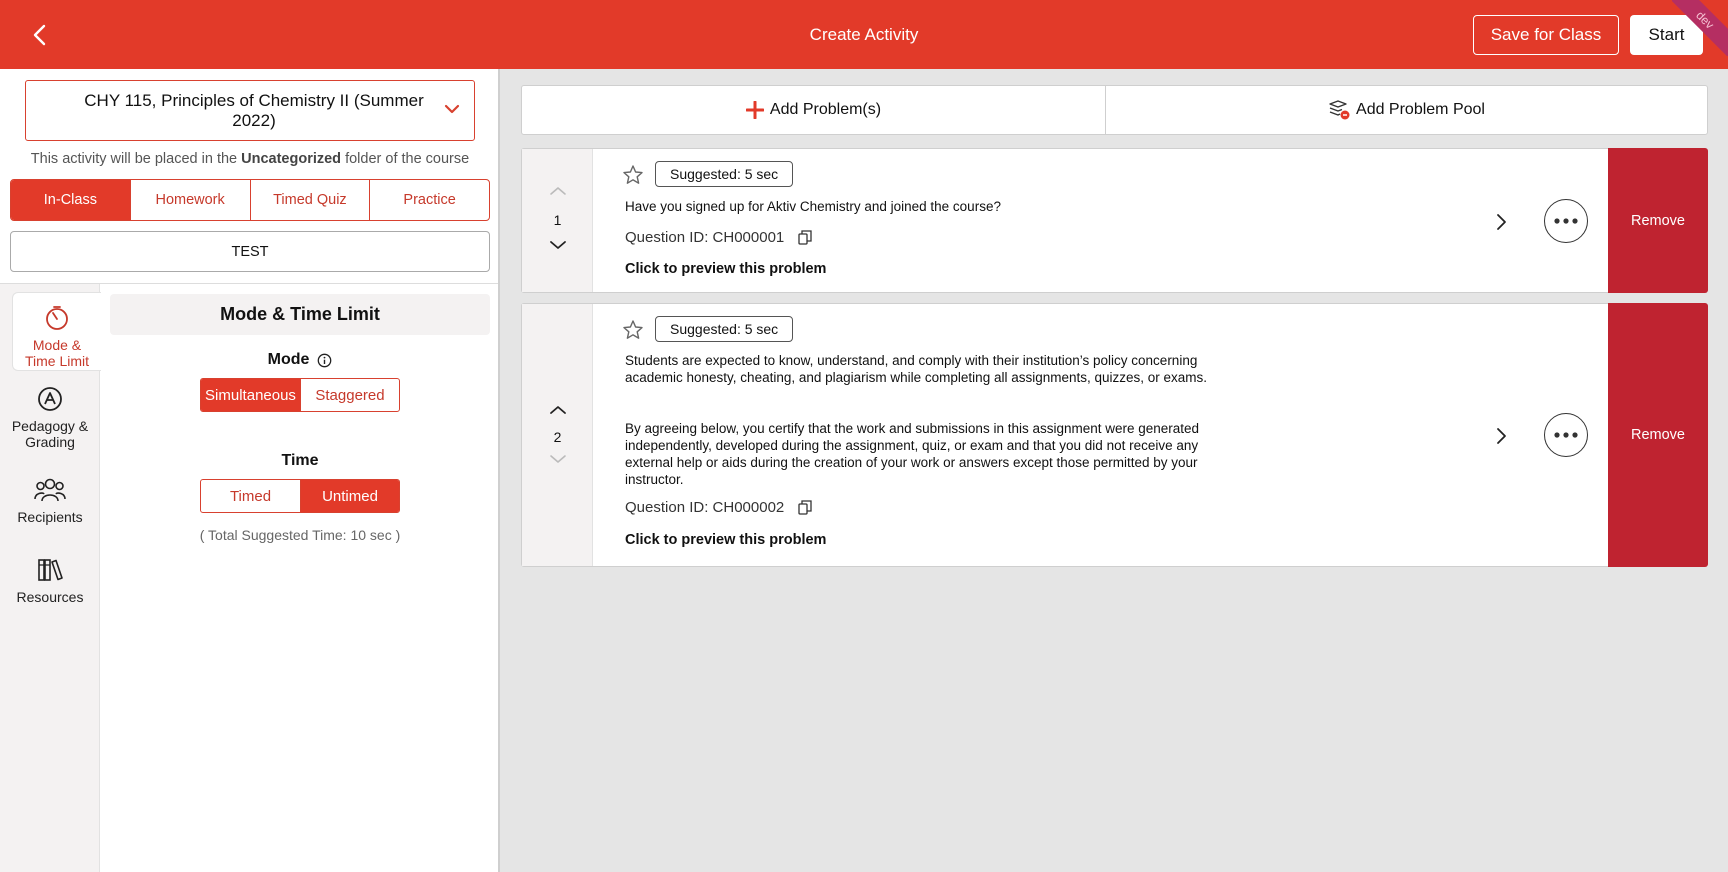  I want to click on dev-ribbon: dev, so click(1700, 28).